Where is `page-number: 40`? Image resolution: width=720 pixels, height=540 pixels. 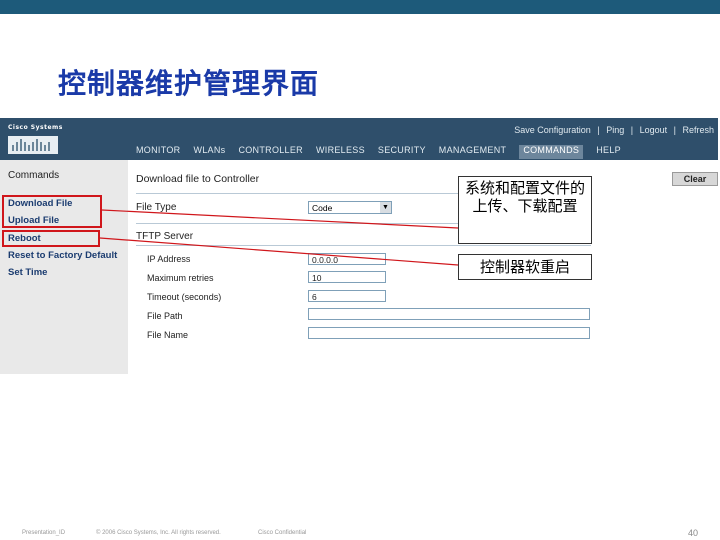 page-number: 40 is located at coordinates (692, 533).